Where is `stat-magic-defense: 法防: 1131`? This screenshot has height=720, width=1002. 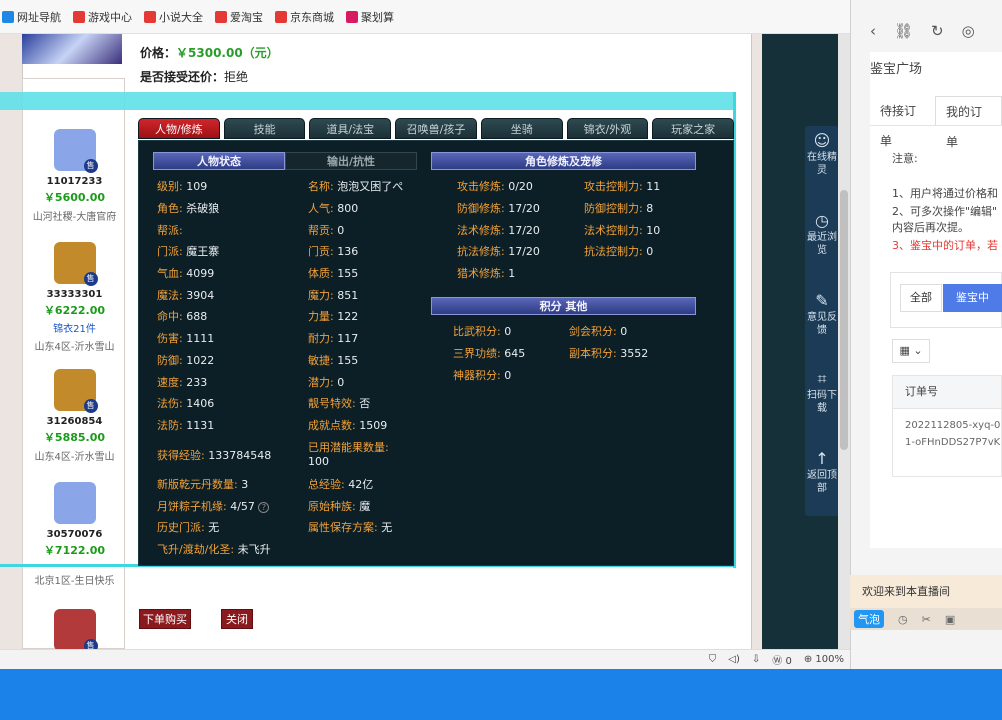
stat-magic-defense: 法防: 1131 is located at coordinates (186, 425).